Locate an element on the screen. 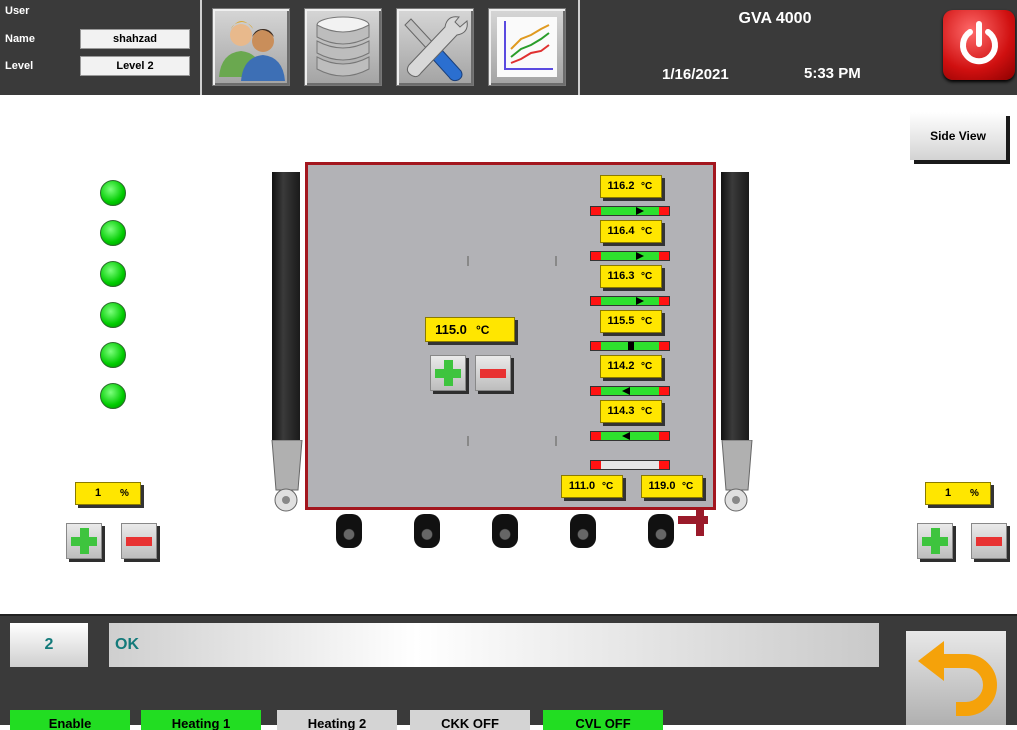 This screenshot has height=730, width=1017. tools-icon is located at coordinates (436, 49).